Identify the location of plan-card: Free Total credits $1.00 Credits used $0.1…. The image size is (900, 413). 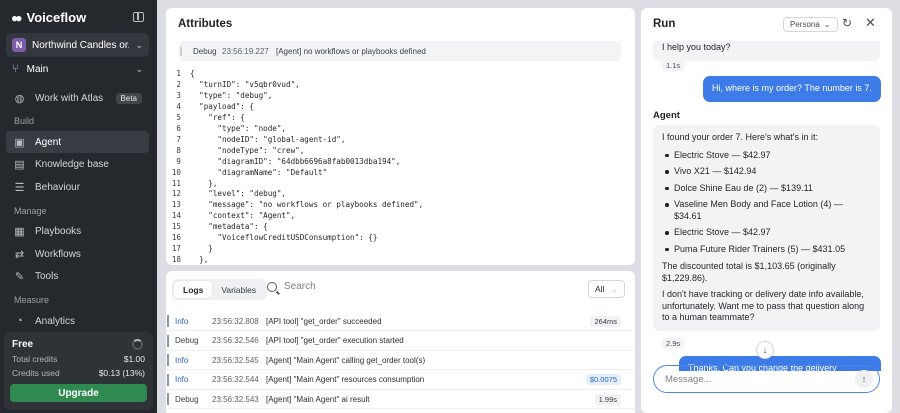
(78, 371).